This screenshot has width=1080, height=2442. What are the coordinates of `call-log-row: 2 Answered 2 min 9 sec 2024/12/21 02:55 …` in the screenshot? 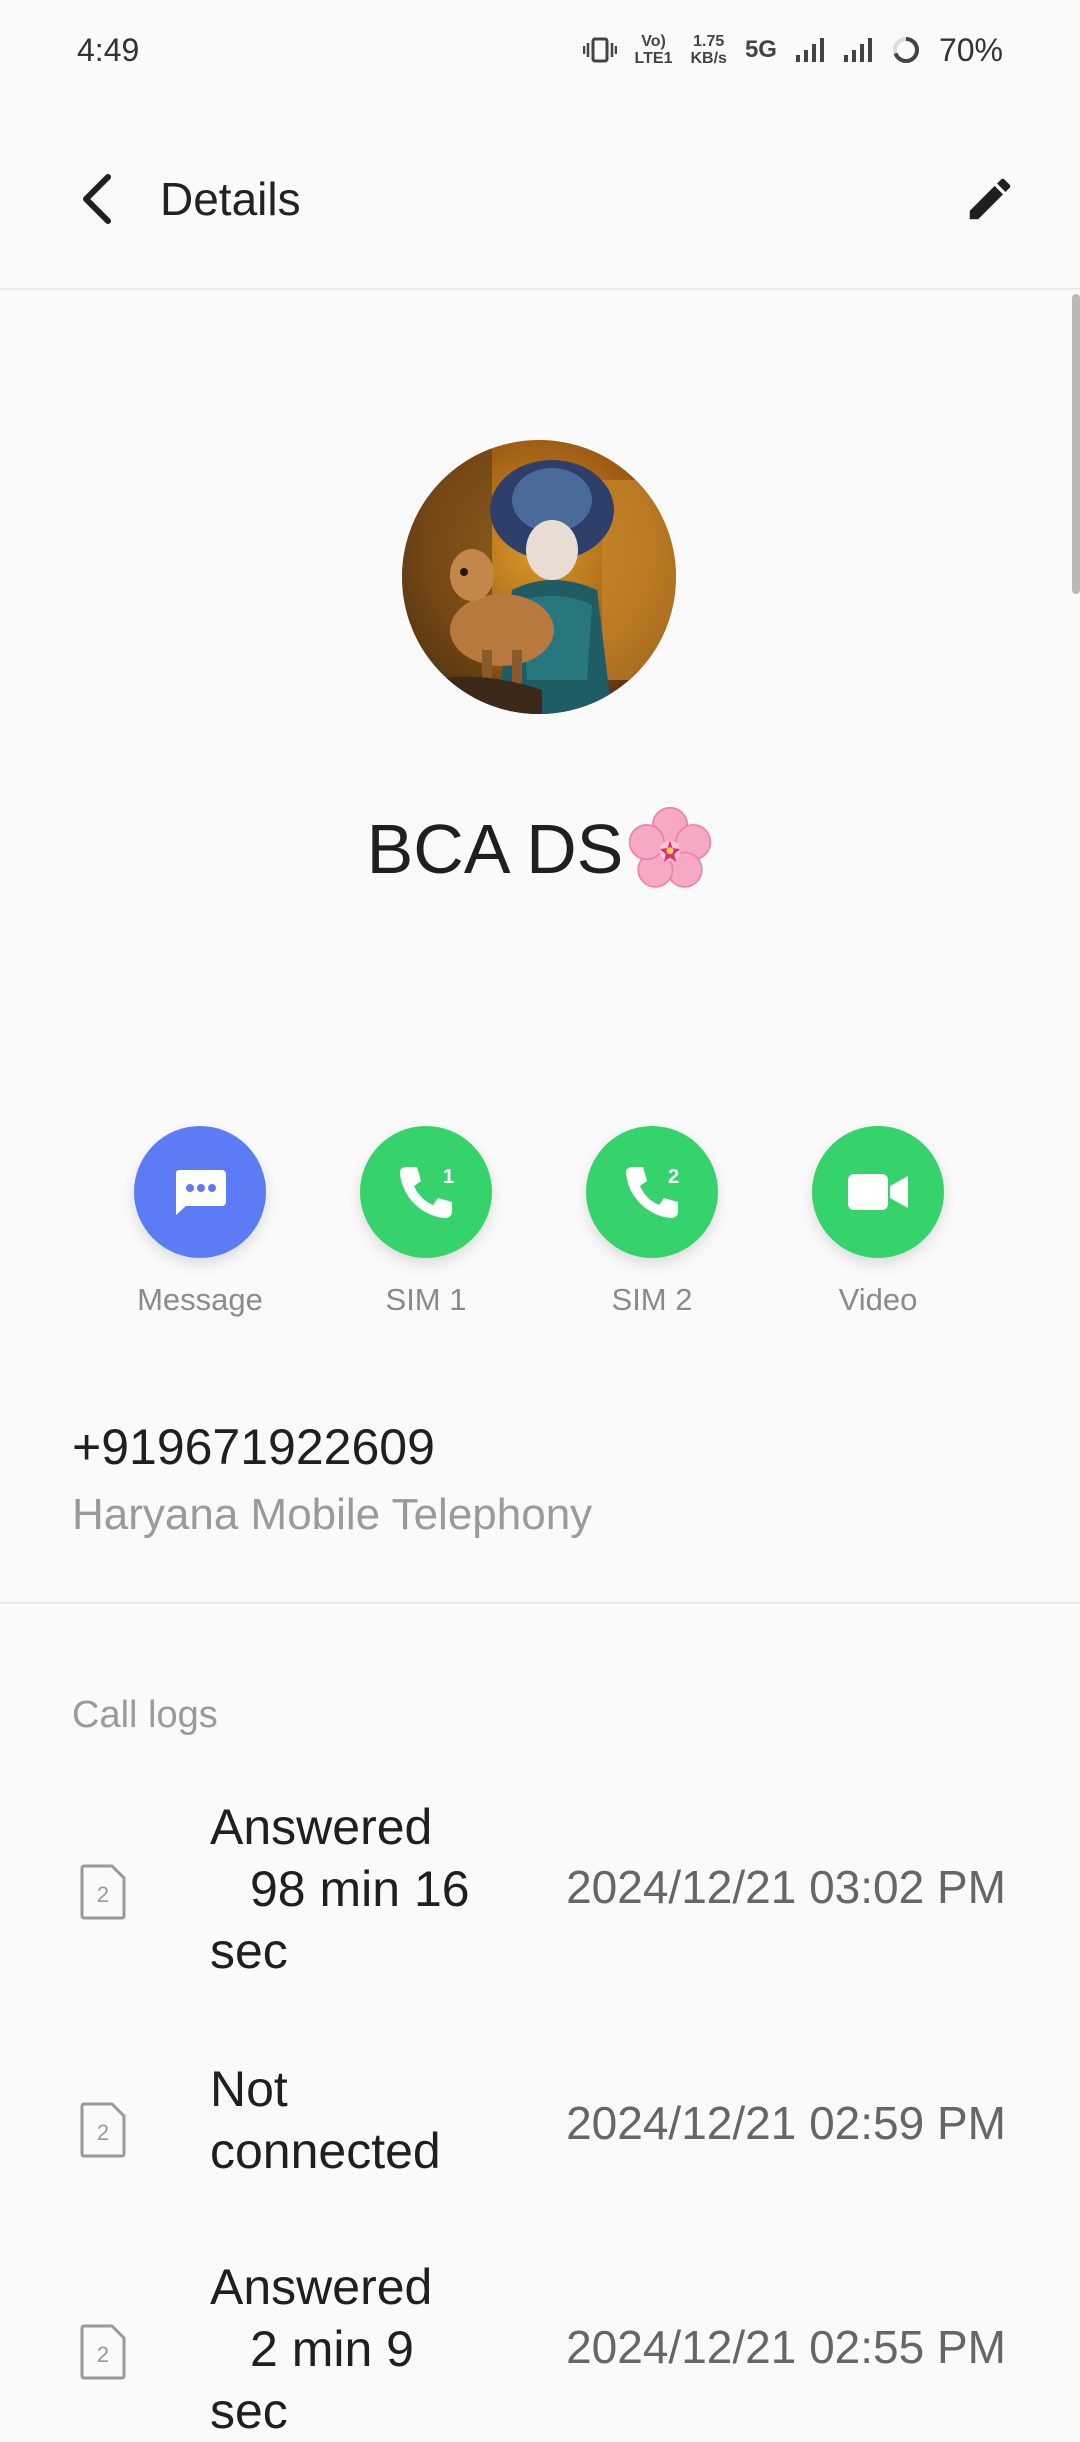 It's located at (540, 2347).